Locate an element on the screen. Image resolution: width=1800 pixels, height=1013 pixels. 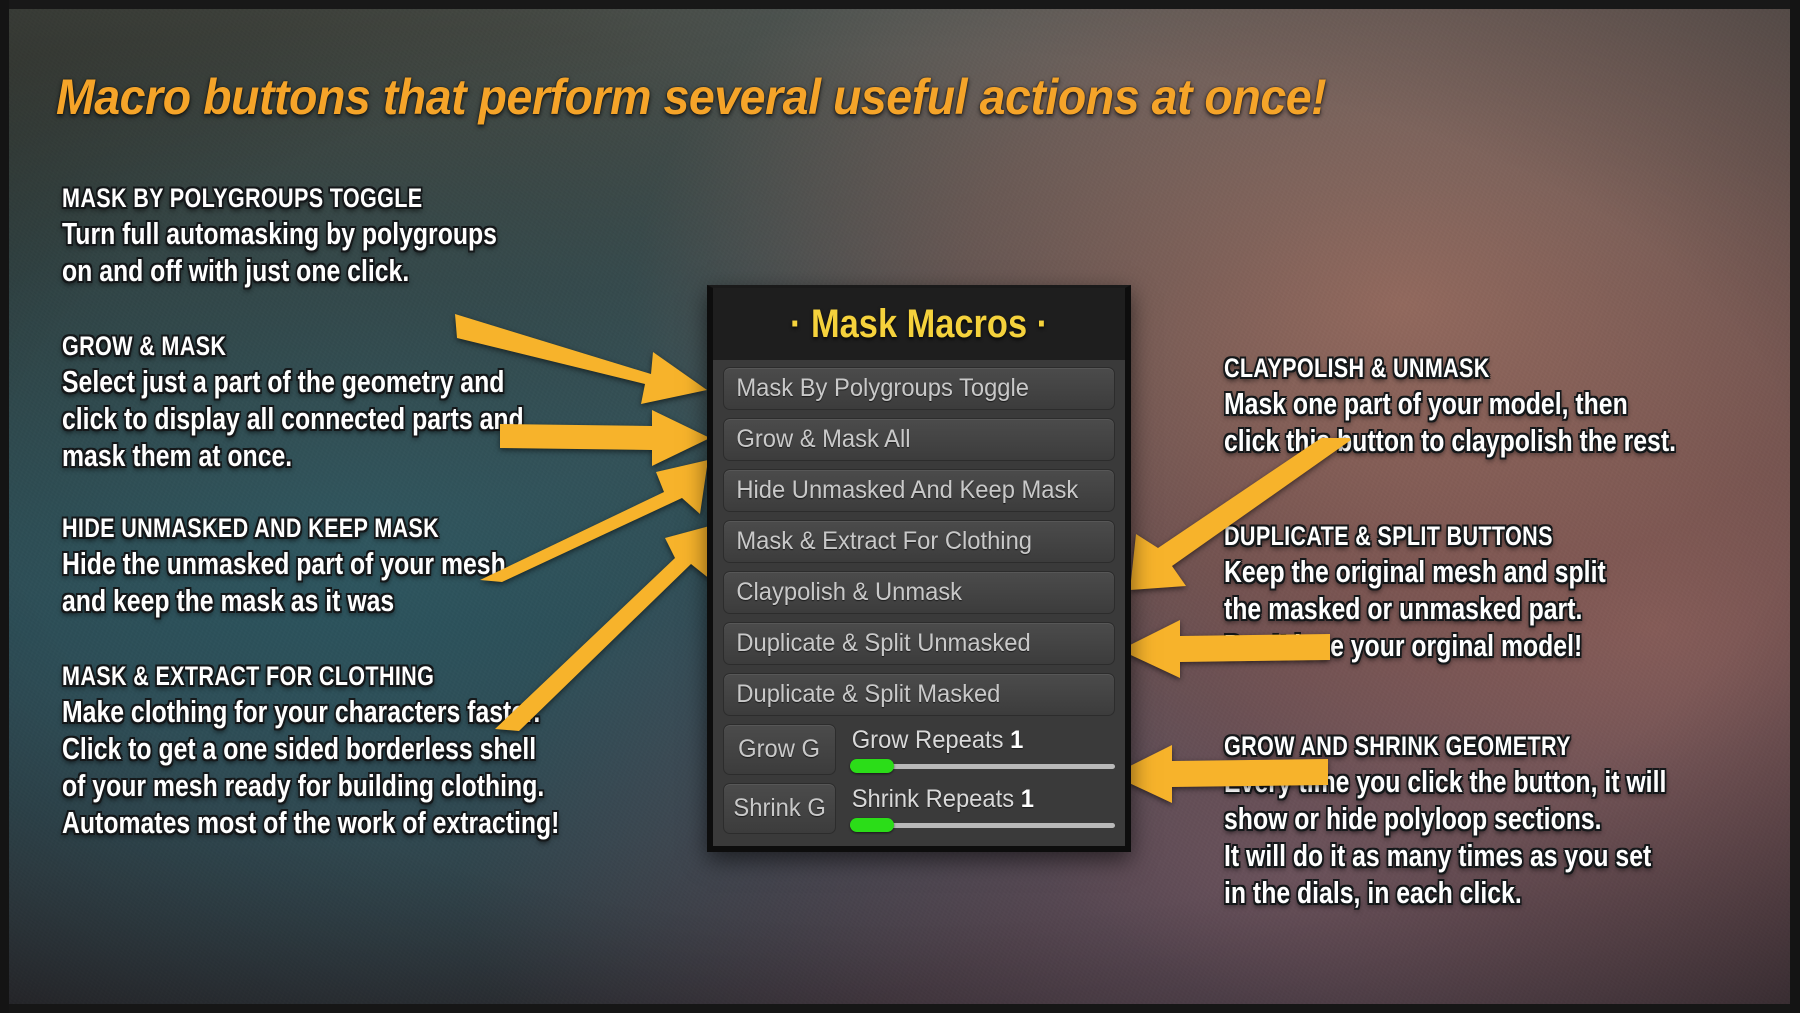
slider-label: Grow Repeats is located at coordinates (927, 740).